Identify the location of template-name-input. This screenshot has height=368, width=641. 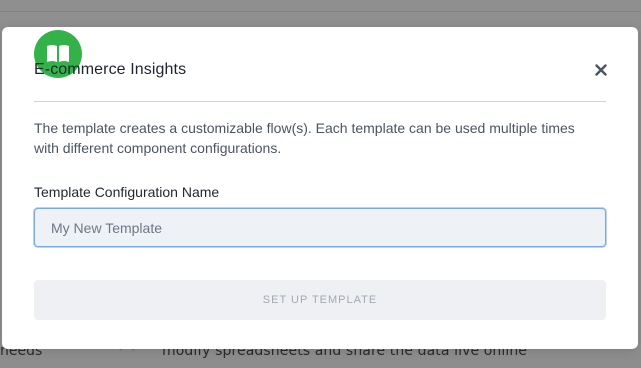
(320, 227).